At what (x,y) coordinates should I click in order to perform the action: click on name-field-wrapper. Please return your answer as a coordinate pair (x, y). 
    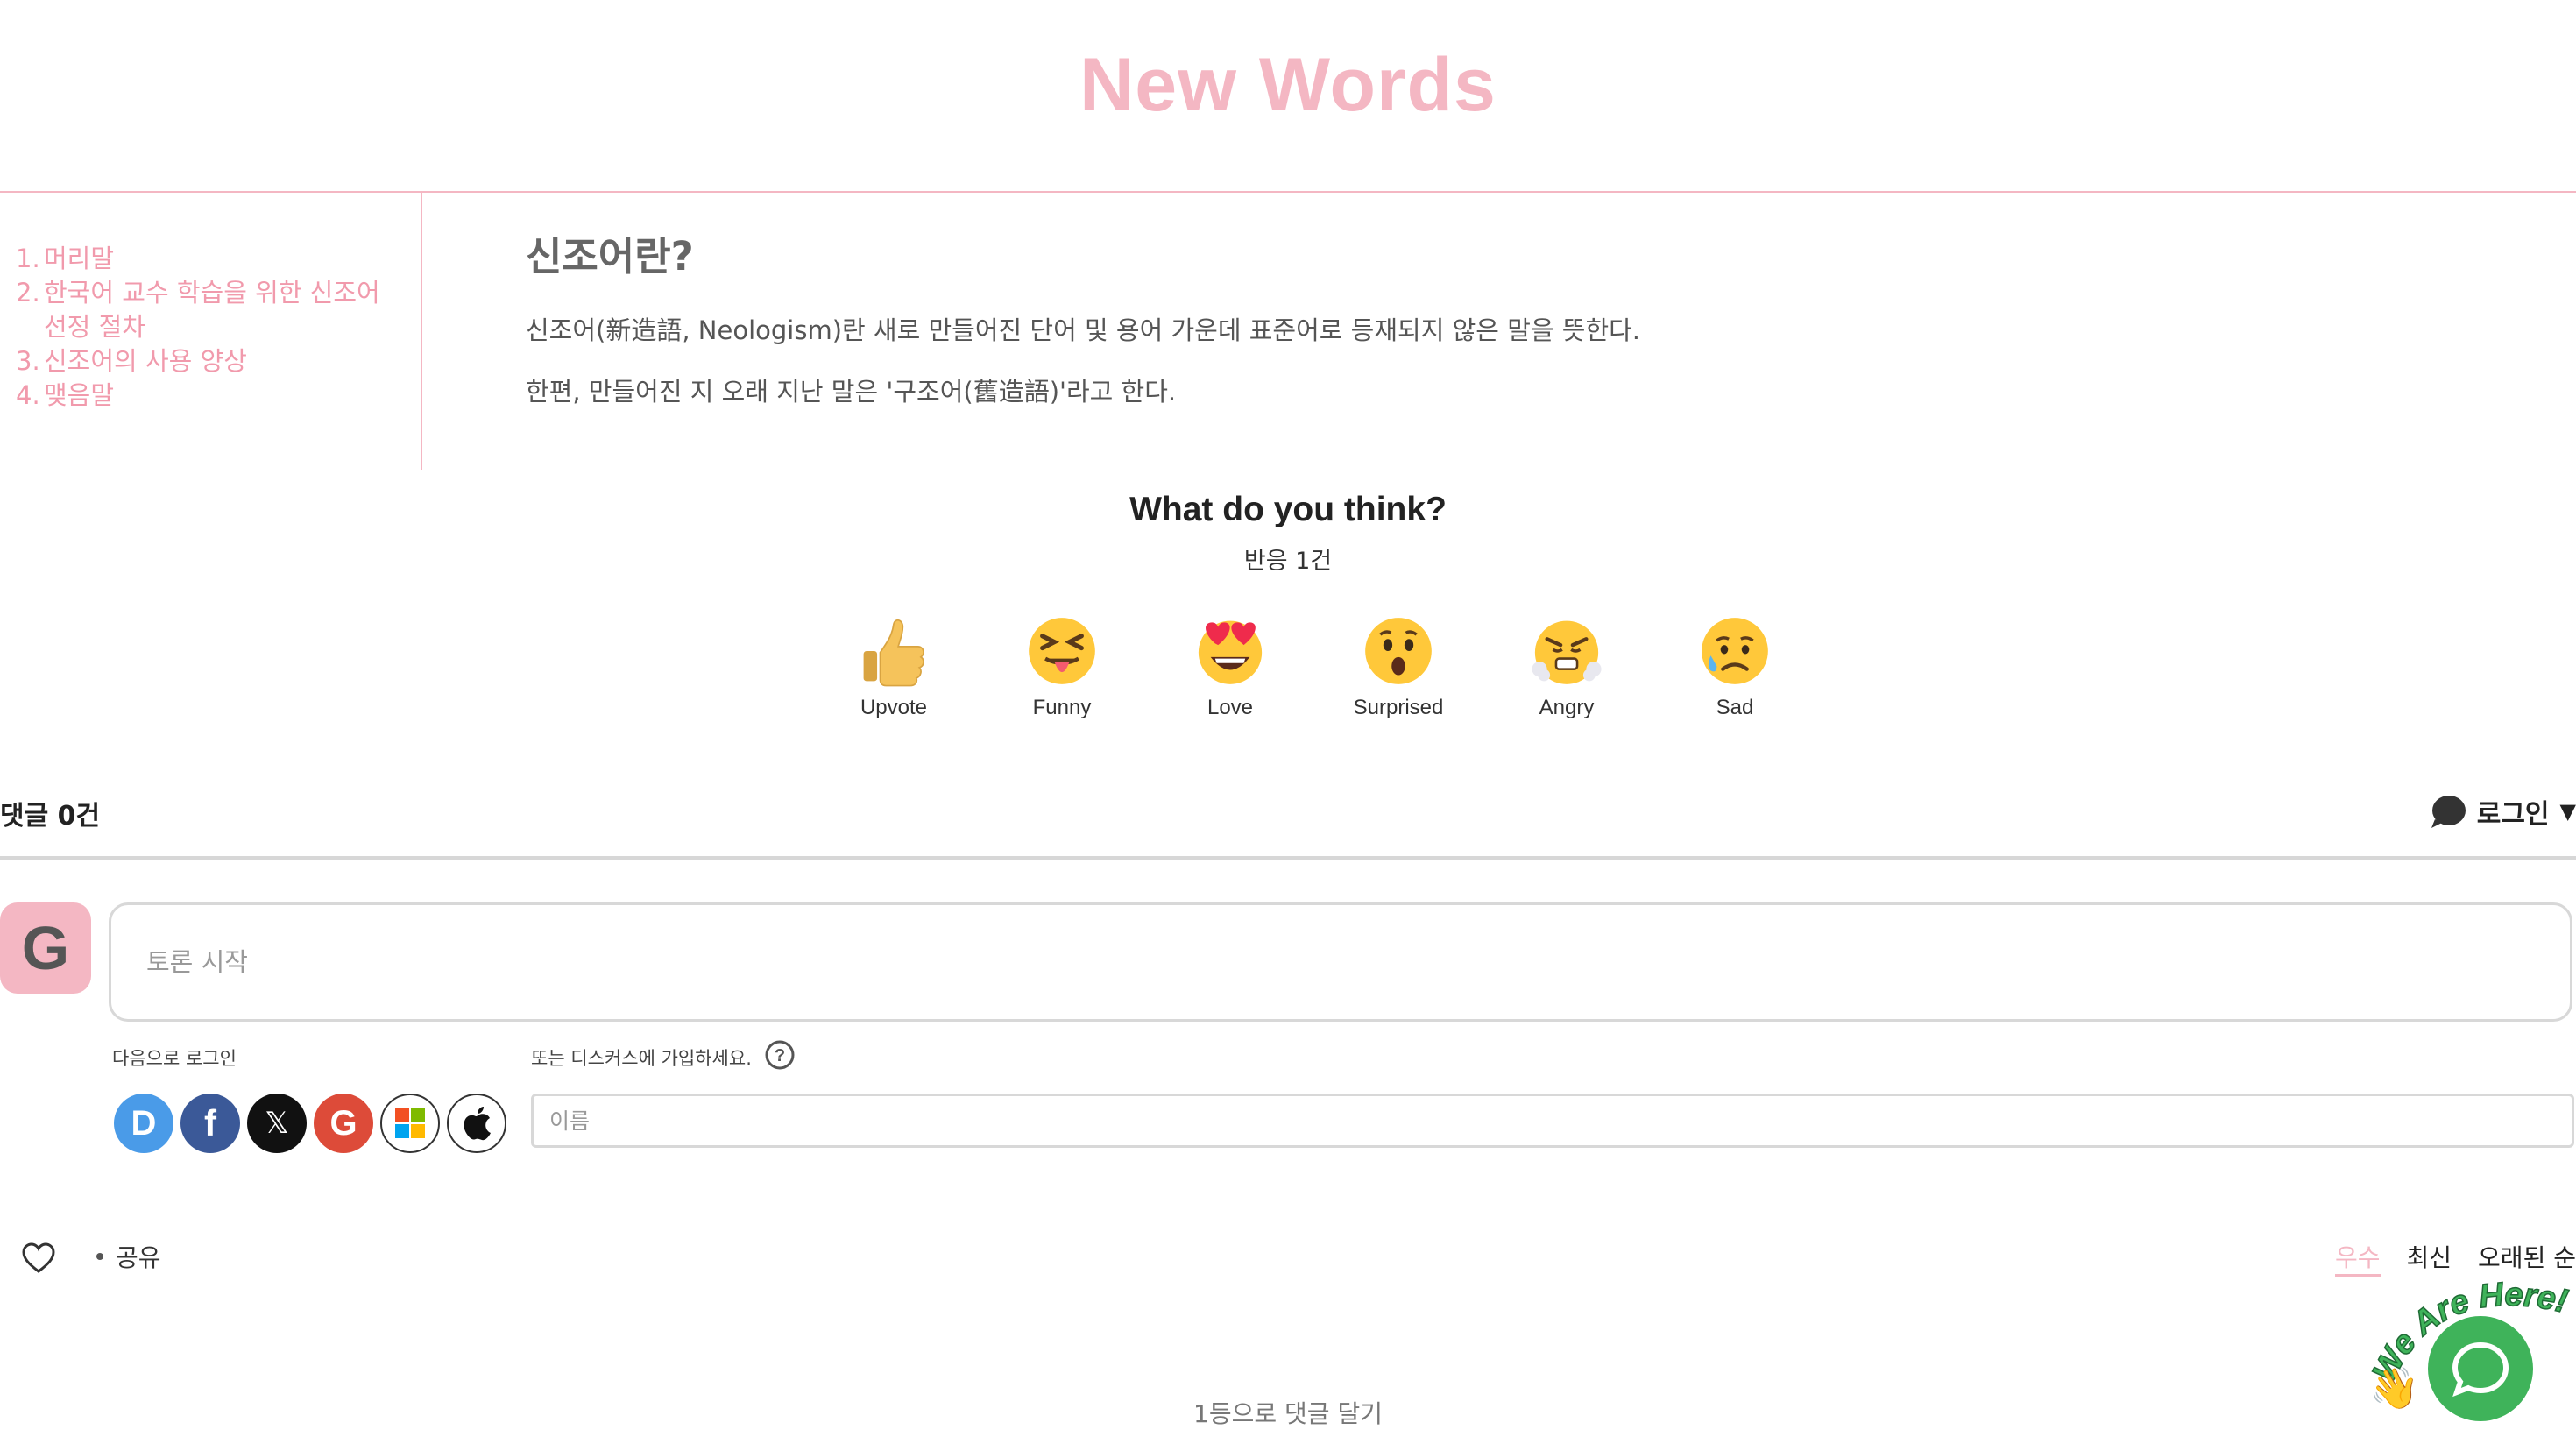
    Looking at the image, I should click on (1552, 1121).